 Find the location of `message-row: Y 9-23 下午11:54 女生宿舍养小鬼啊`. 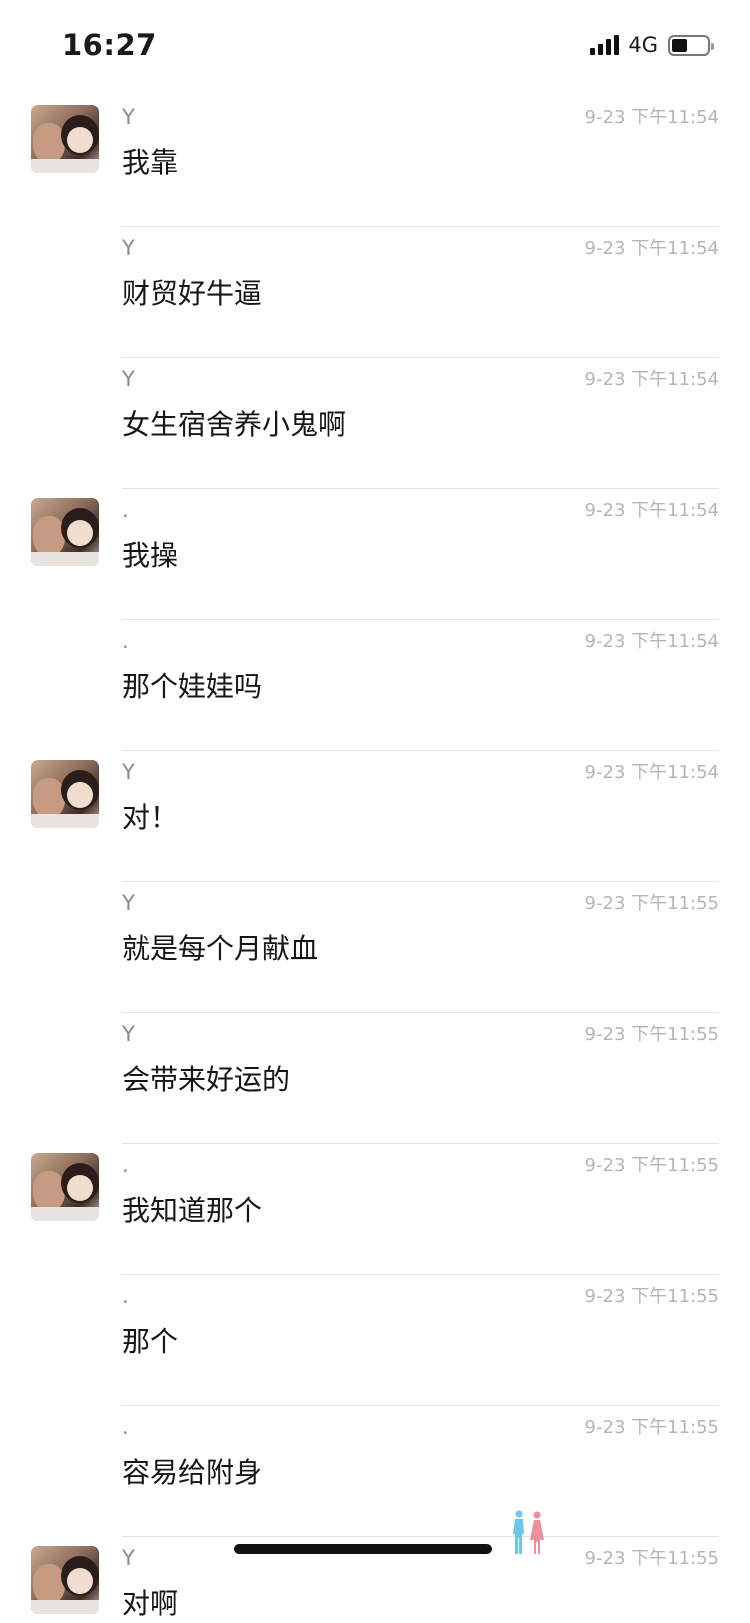

message-row: Y 9-23 下午11:54 女生宿舍养小鬼啊 is located at coordinates (375, 423).